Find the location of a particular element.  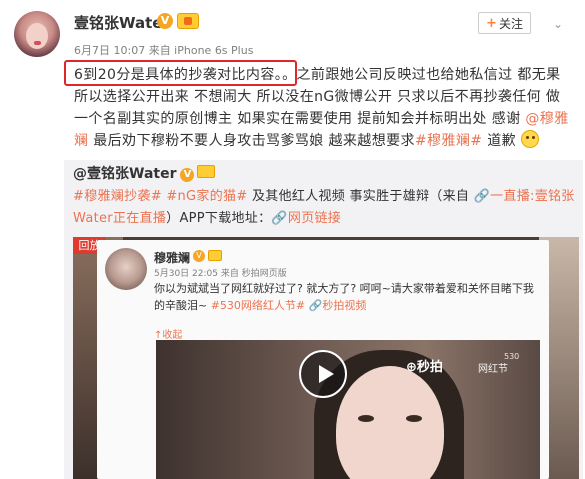

embedded-author-name: 穆雅斓 is located at coordinates (172, 258).